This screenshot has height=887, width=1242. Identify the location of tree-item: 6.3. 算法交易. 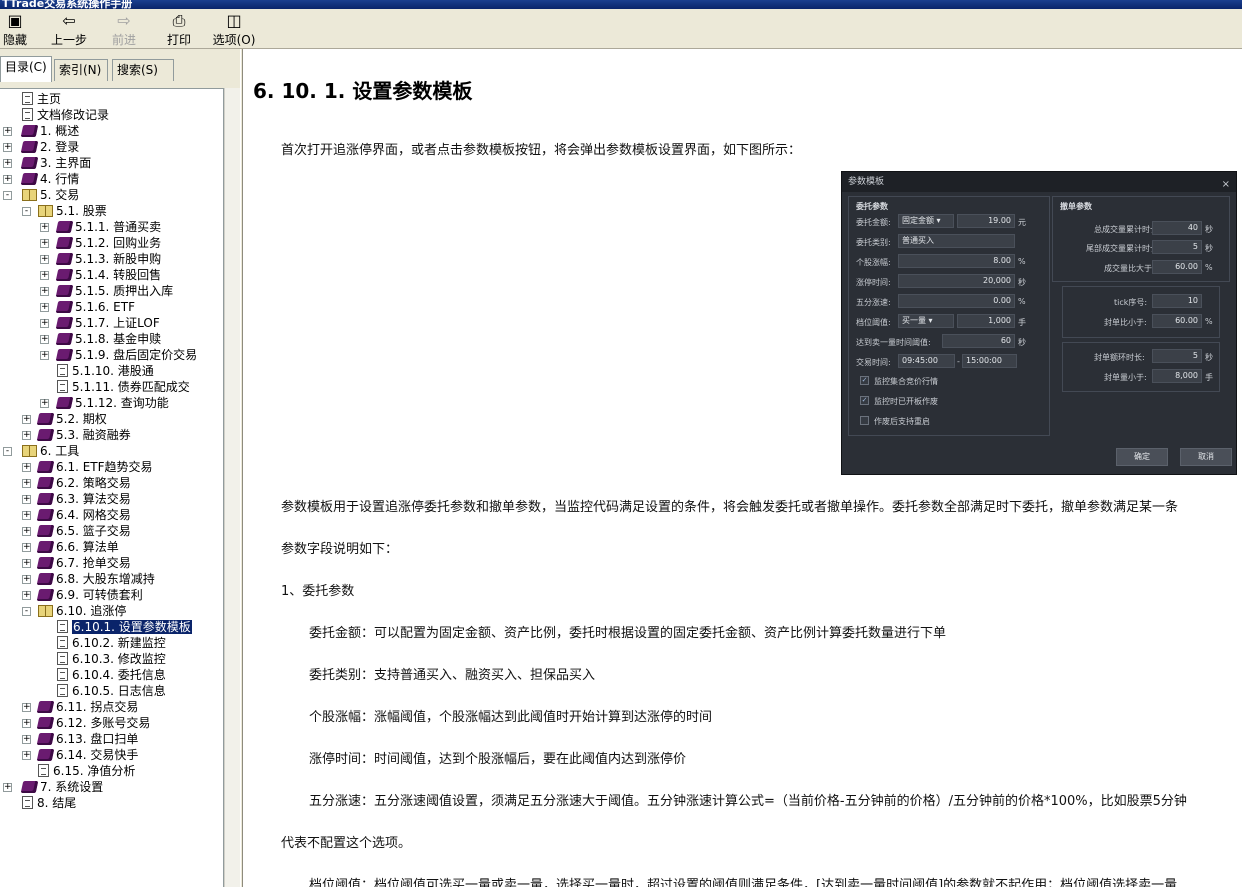
(83, 499).